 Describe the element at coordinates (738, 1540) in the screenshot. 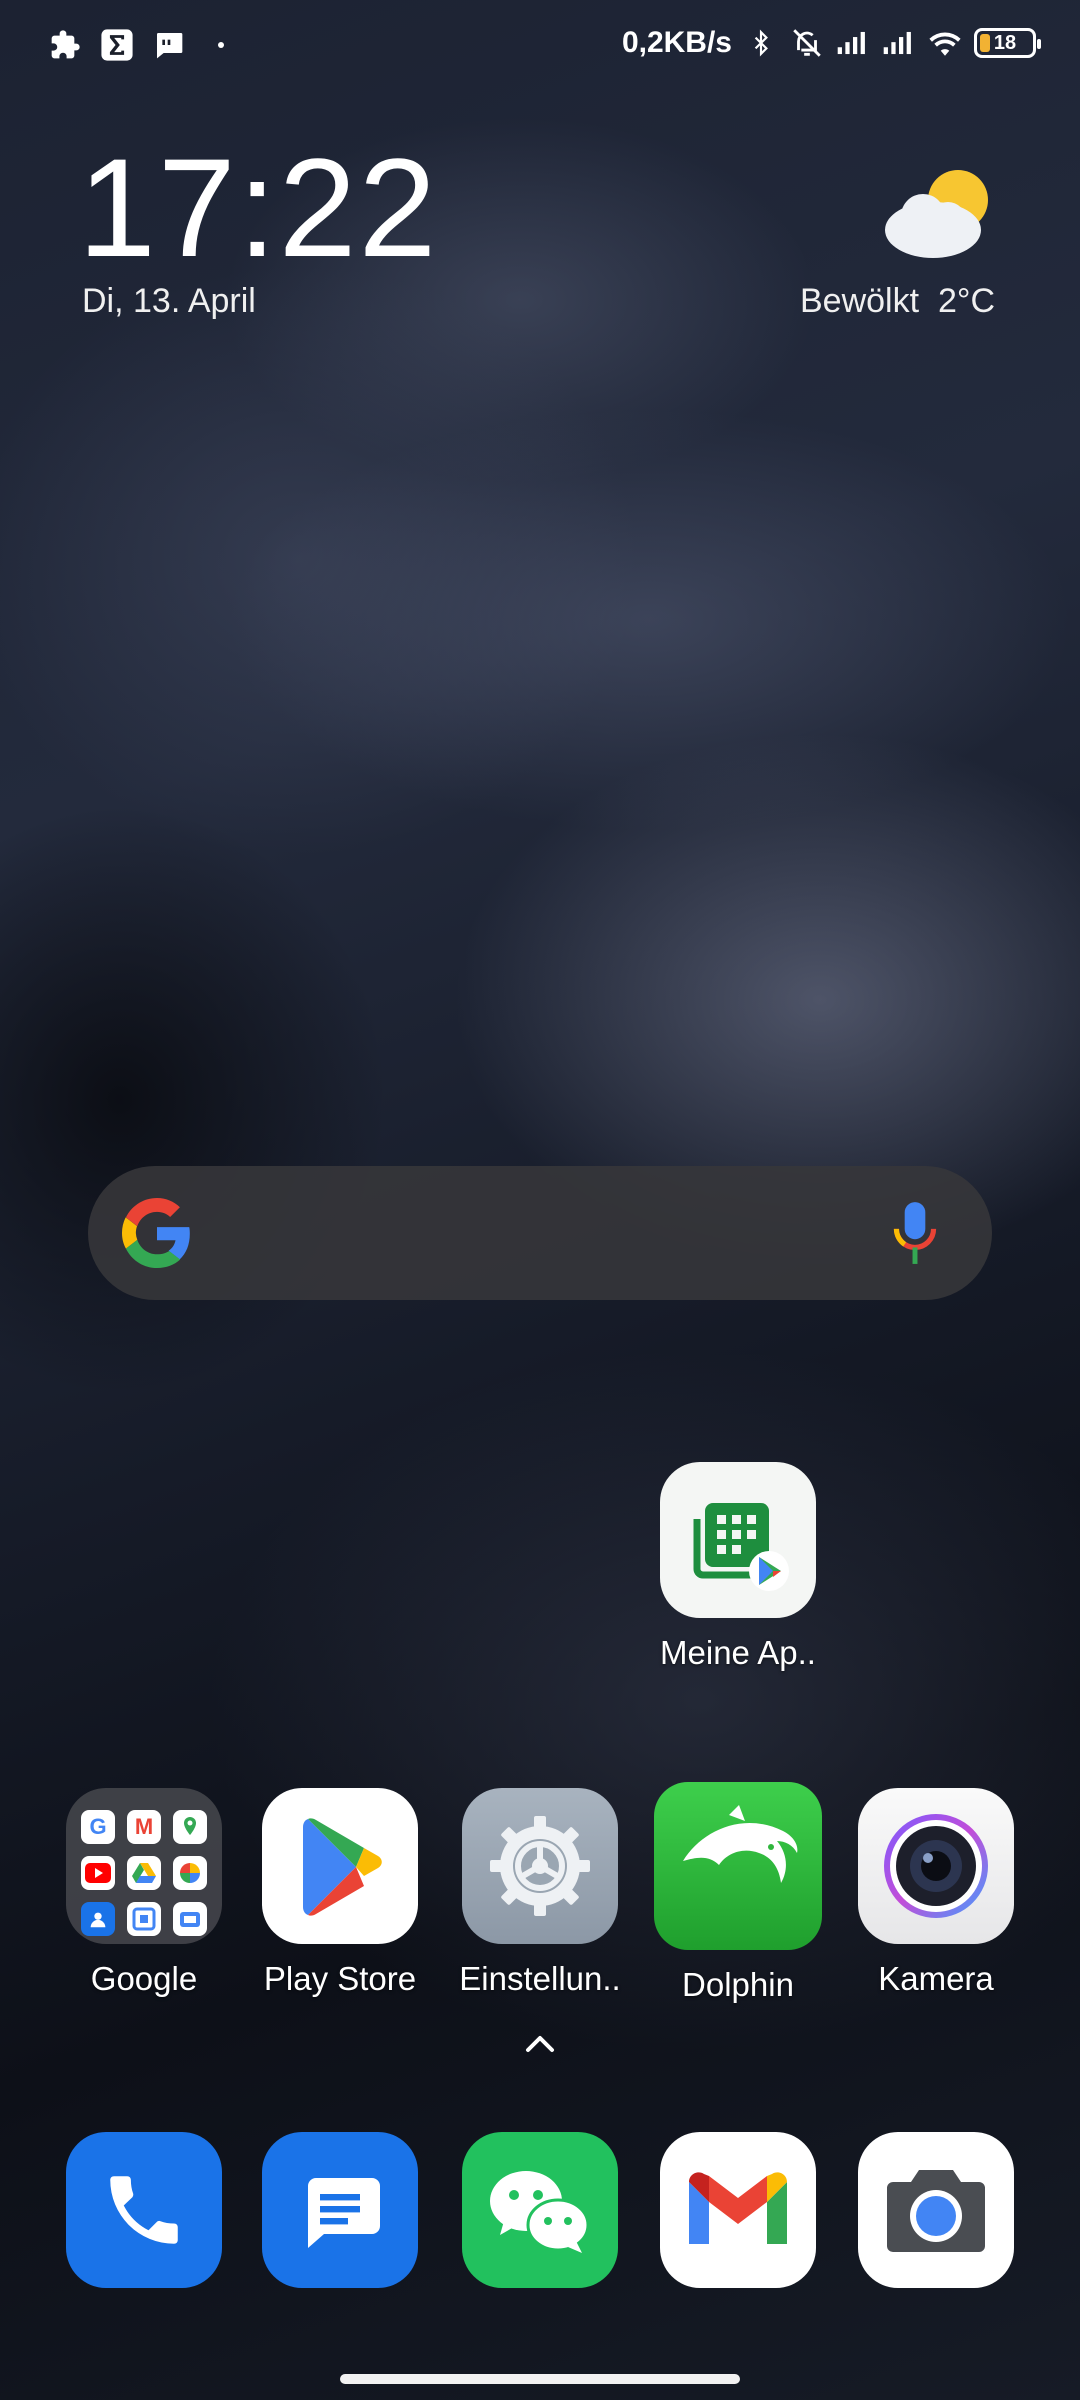

I see `meine-apps-icon` at that location.